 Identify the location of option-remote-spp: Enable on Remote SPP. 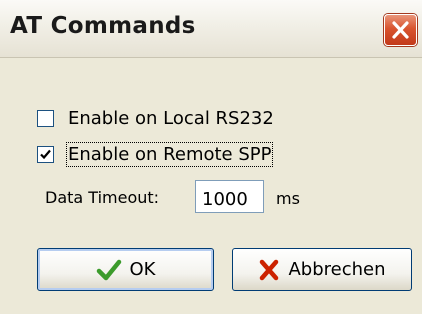
(155, 154).